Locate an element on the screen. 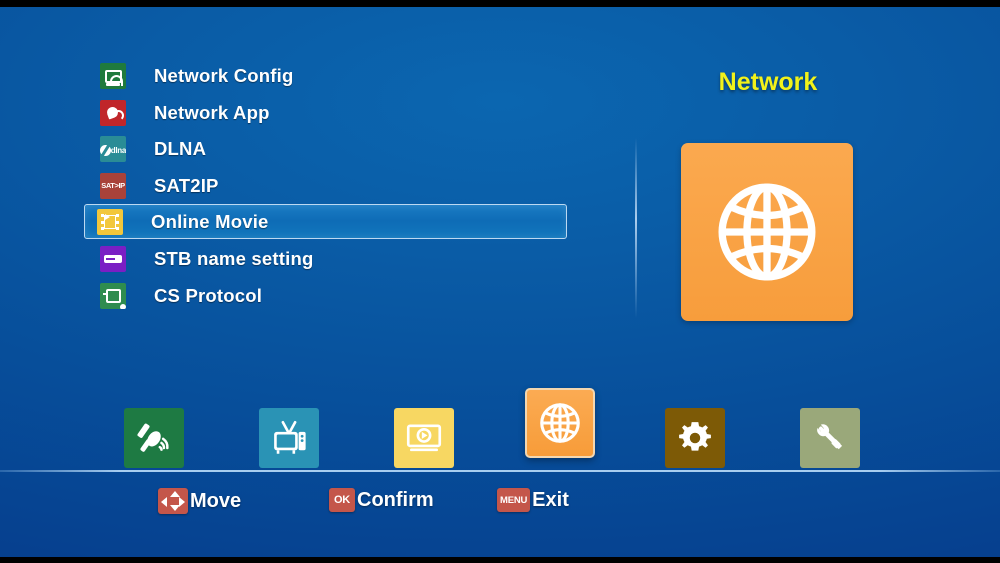 This screenshot has height=563, width=1000. network-preview-tile is located at coordinates (767, 232).